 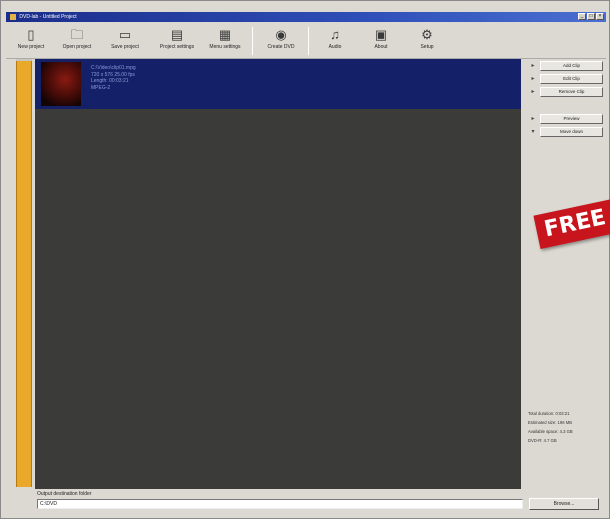 What do you see at coordinates (571, 92) in the screenshot?
I see `button-label: Remove Clip` at bounding box center [571, 92].